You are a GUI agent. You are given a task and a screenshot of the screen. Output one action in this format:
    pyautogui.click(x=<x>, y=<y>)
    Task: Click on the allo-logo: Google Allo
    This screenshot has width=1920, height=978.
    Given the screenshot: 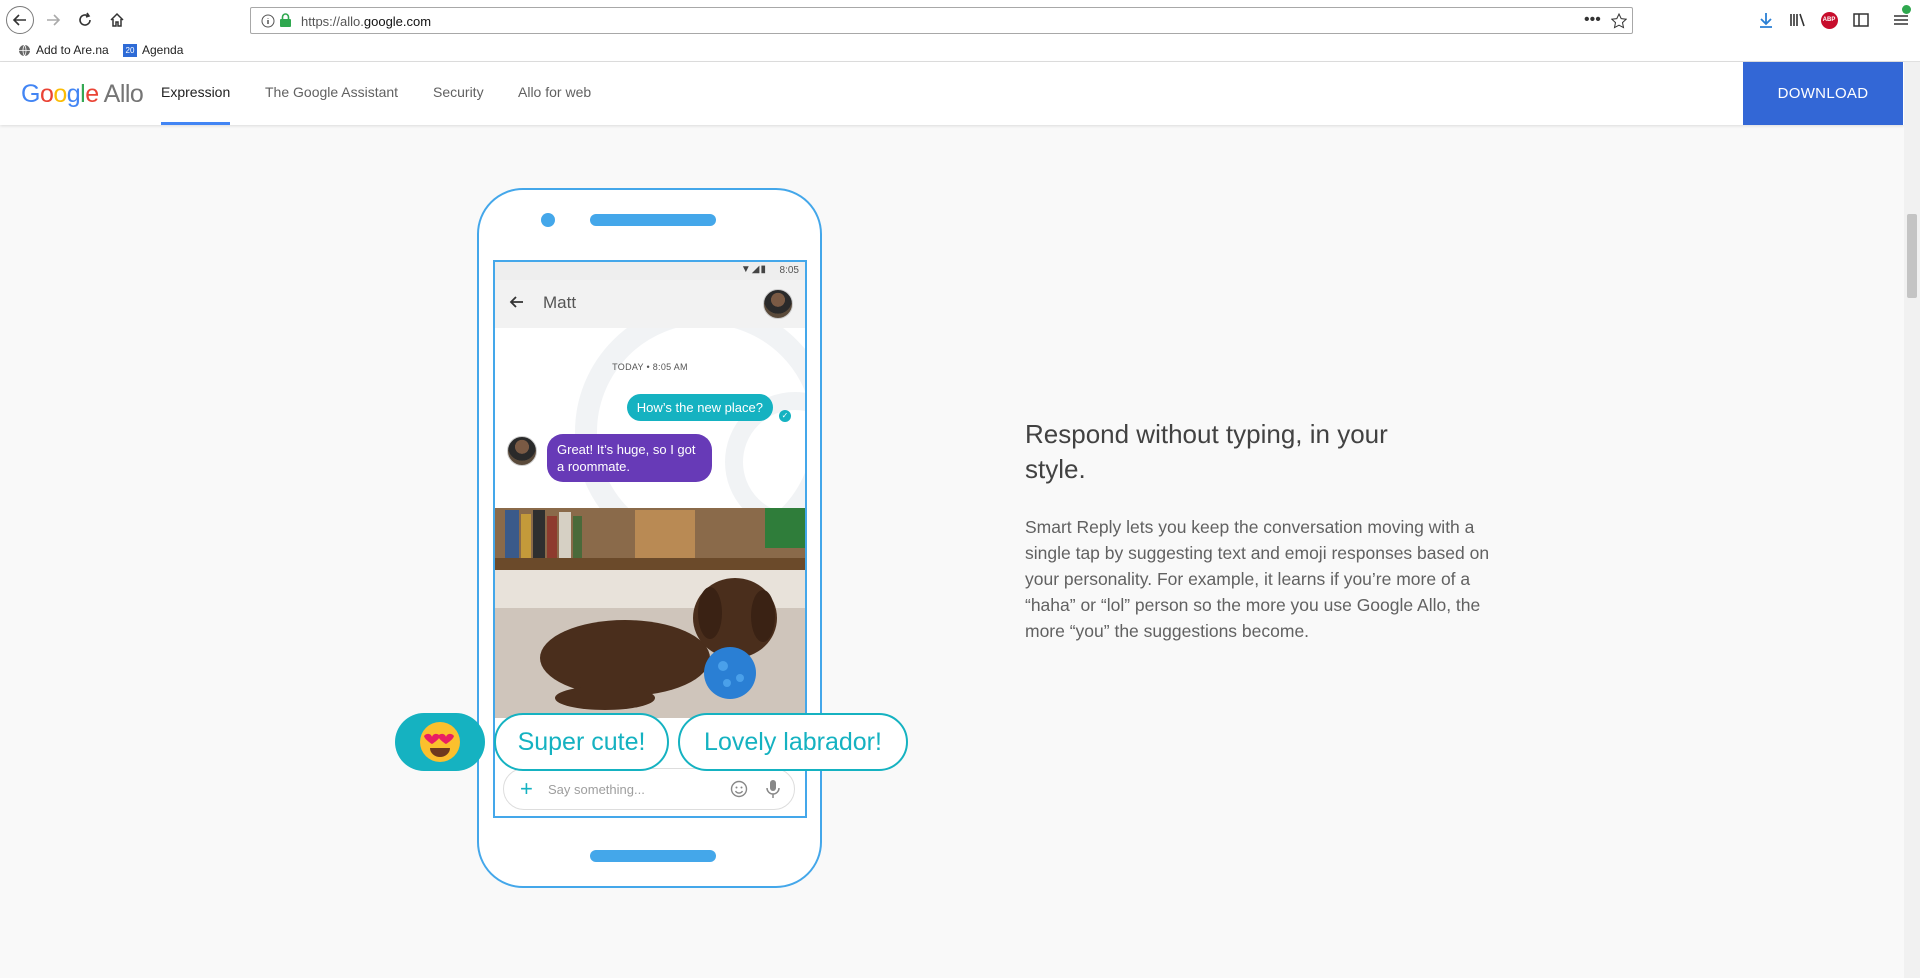 What is the action you would take?
    pyautogui.click(x=82, y=94)
    